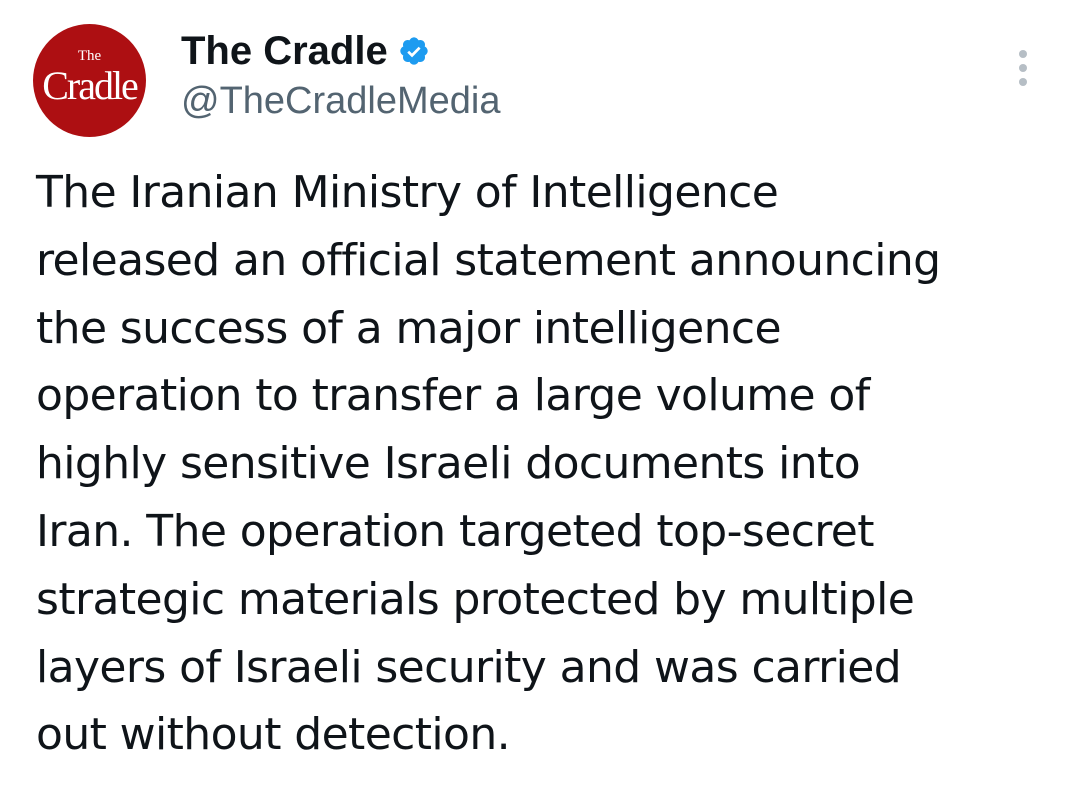  Describe the element at coordinates (89, 56) in the screenshot. I see `avatar-logo-small-text: The` at that location.